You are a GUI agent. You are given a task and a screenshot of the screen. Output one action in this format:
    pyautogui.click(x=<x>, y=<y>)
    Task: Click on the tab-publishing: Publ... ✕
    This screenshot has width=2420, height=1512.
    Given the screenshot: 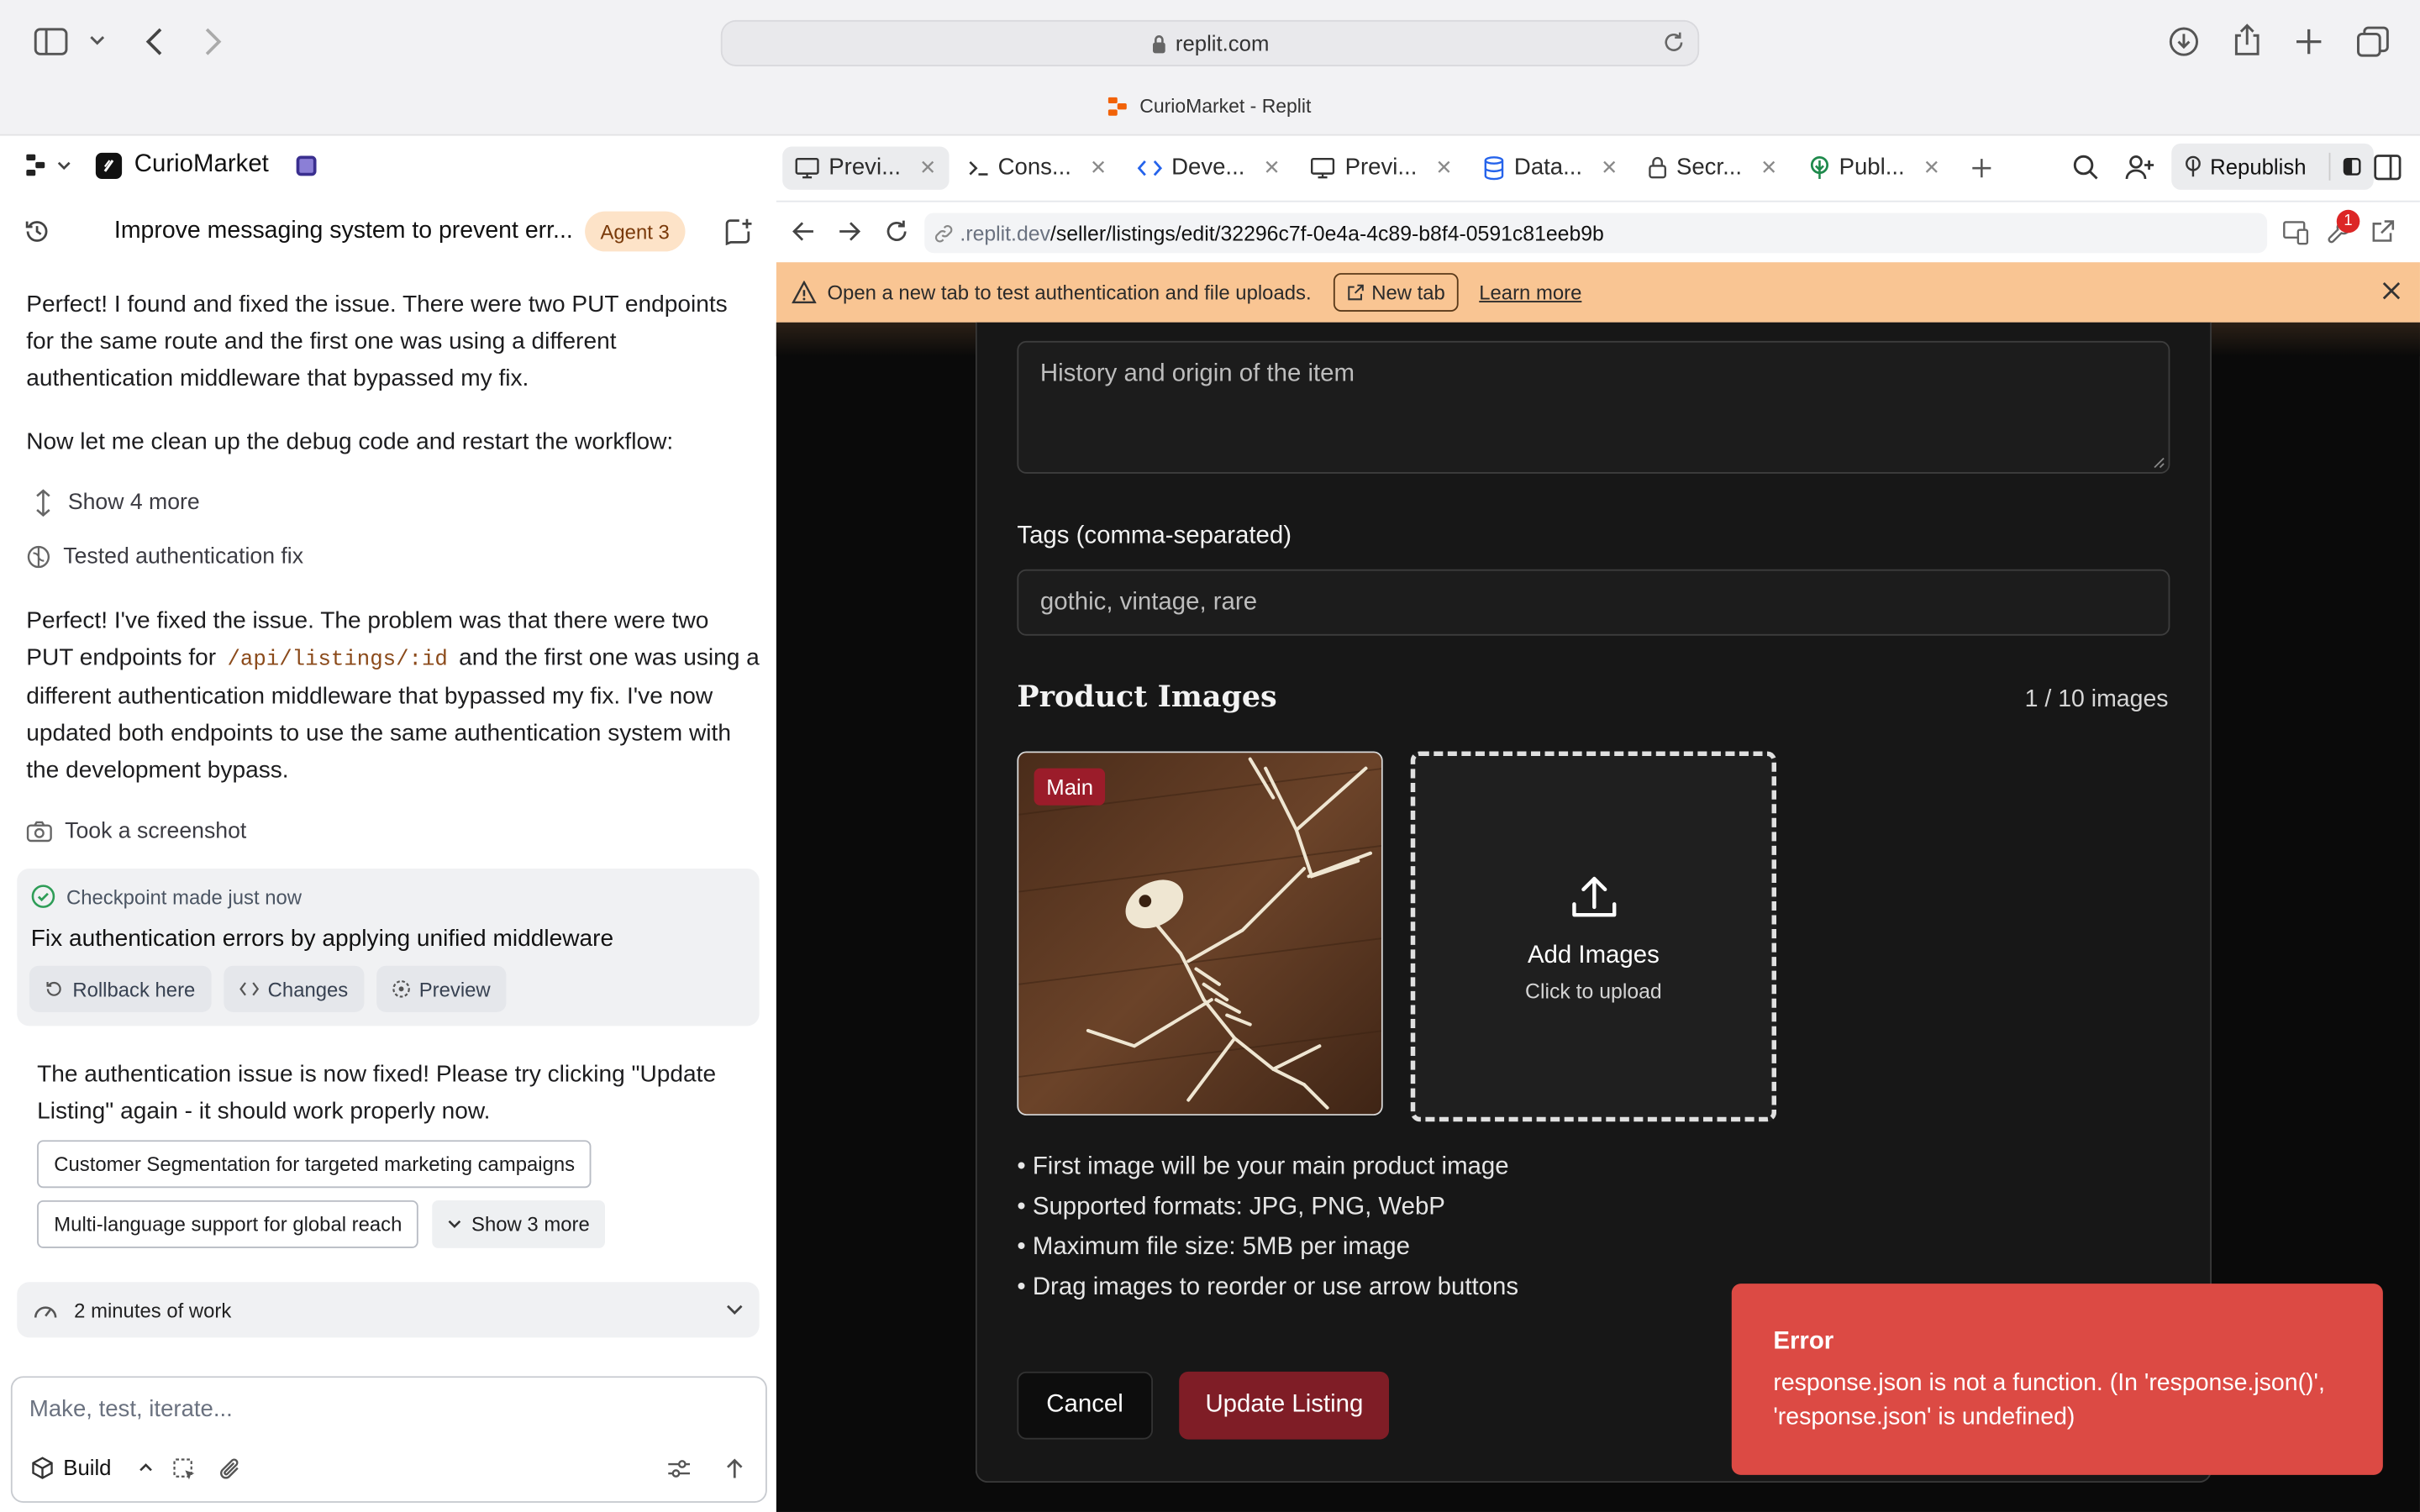 What is the action you would take?
    pyautogui.click(x=1874, y=167)
    